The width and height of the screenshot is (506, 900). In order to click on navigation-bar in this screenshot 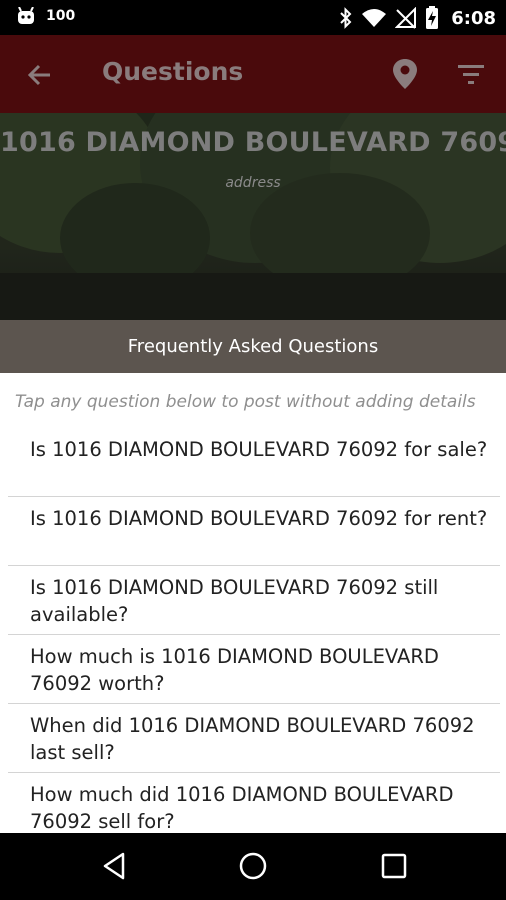, I will do `click(253, 866)`.